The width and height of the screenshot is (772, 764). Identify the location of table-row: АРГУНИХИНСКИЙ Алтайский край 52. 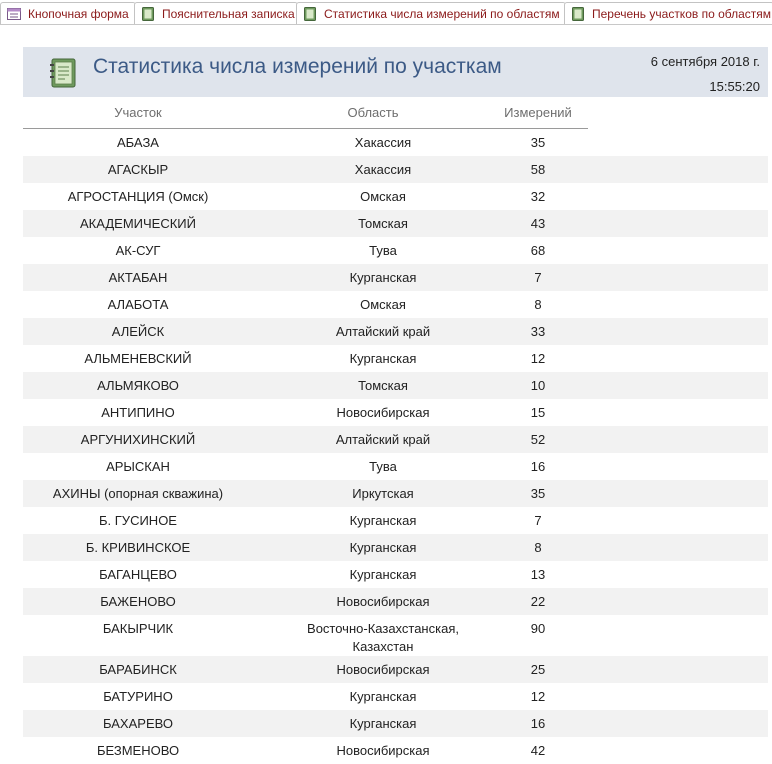
(395, 439).